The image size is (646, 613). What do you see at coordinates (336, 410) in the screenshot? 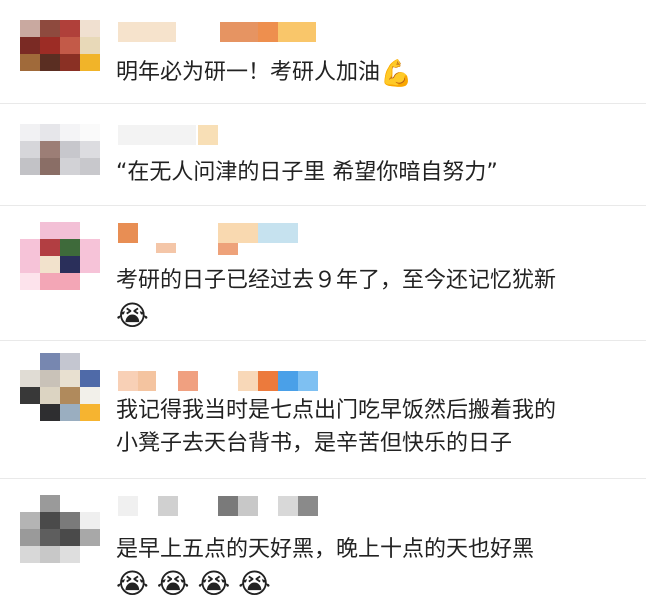
I see `comment-text-line: 我记得我当时是七点出门吃早饭然后搬着我的` at bounding box center [336, 410].